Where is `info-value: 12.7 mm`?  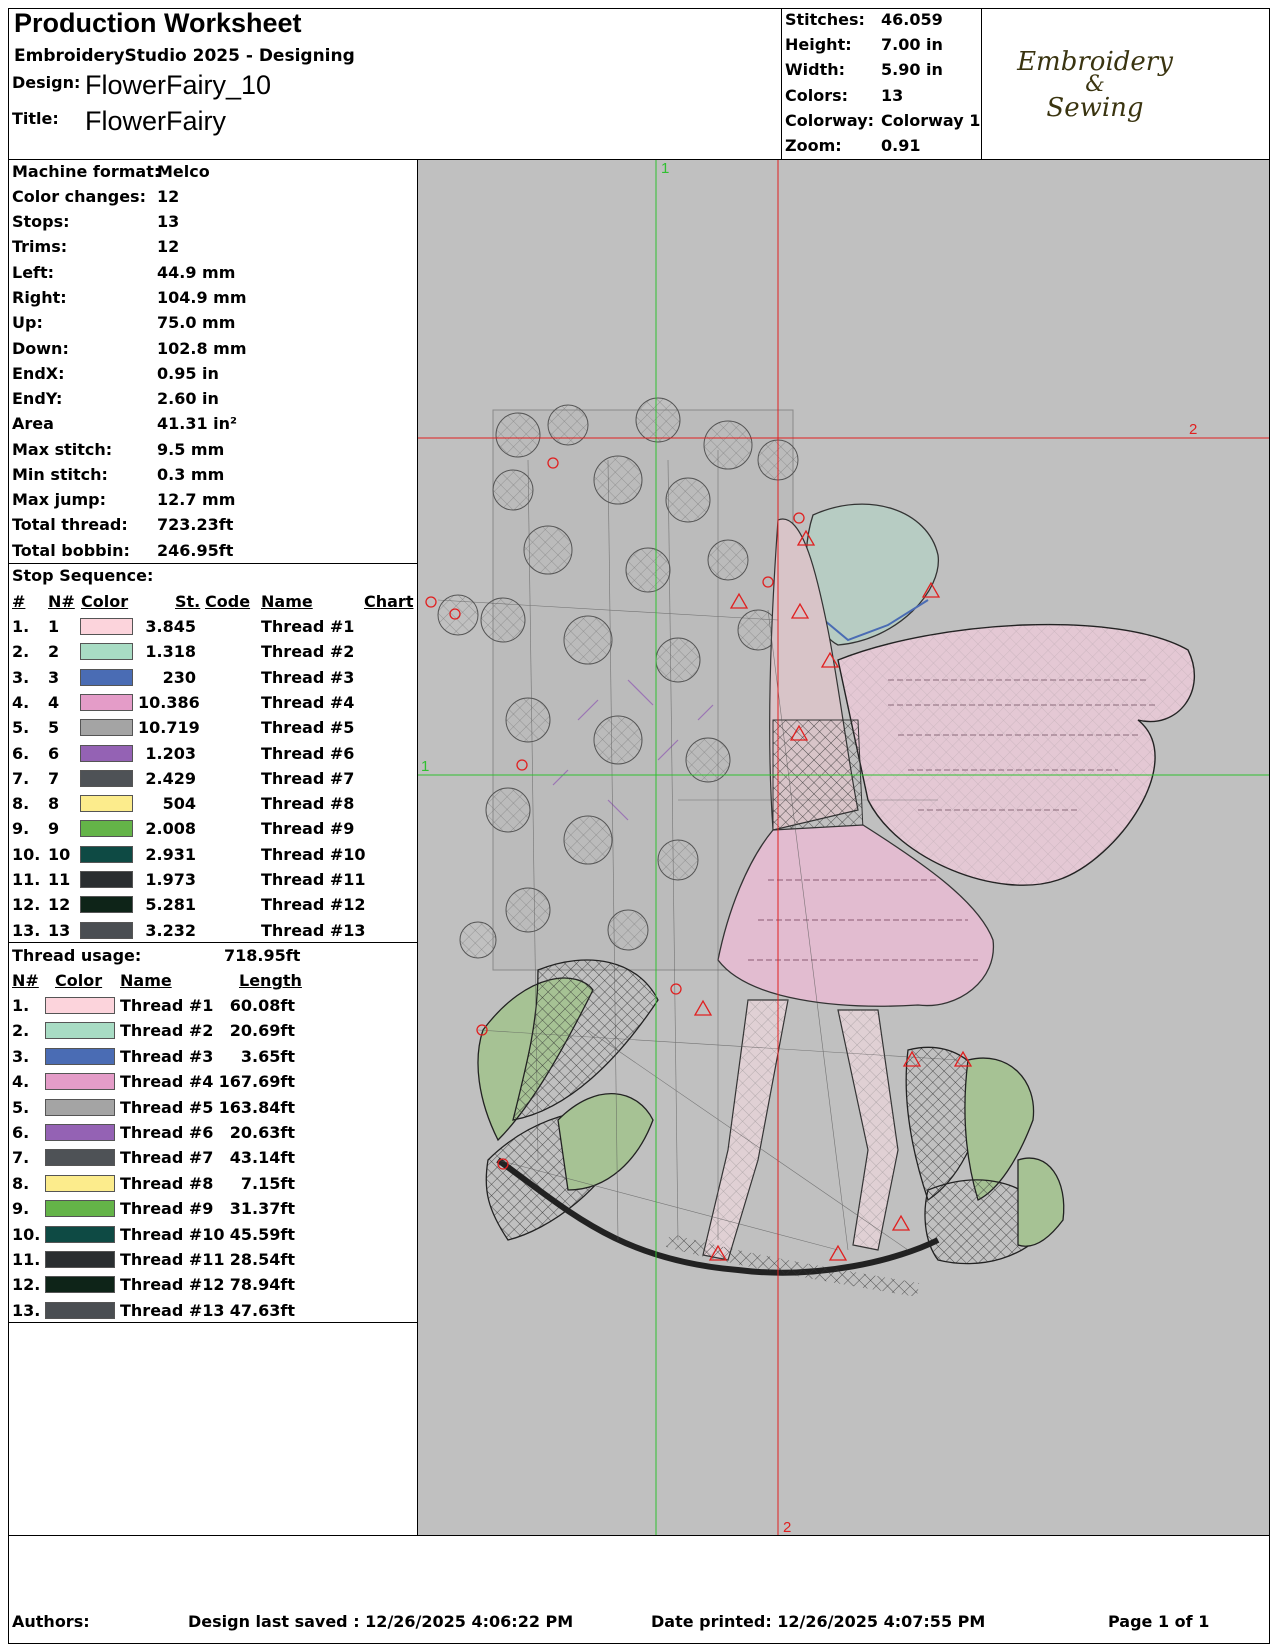
info-value: 12.7 mm is located at coordinates (196, 499).